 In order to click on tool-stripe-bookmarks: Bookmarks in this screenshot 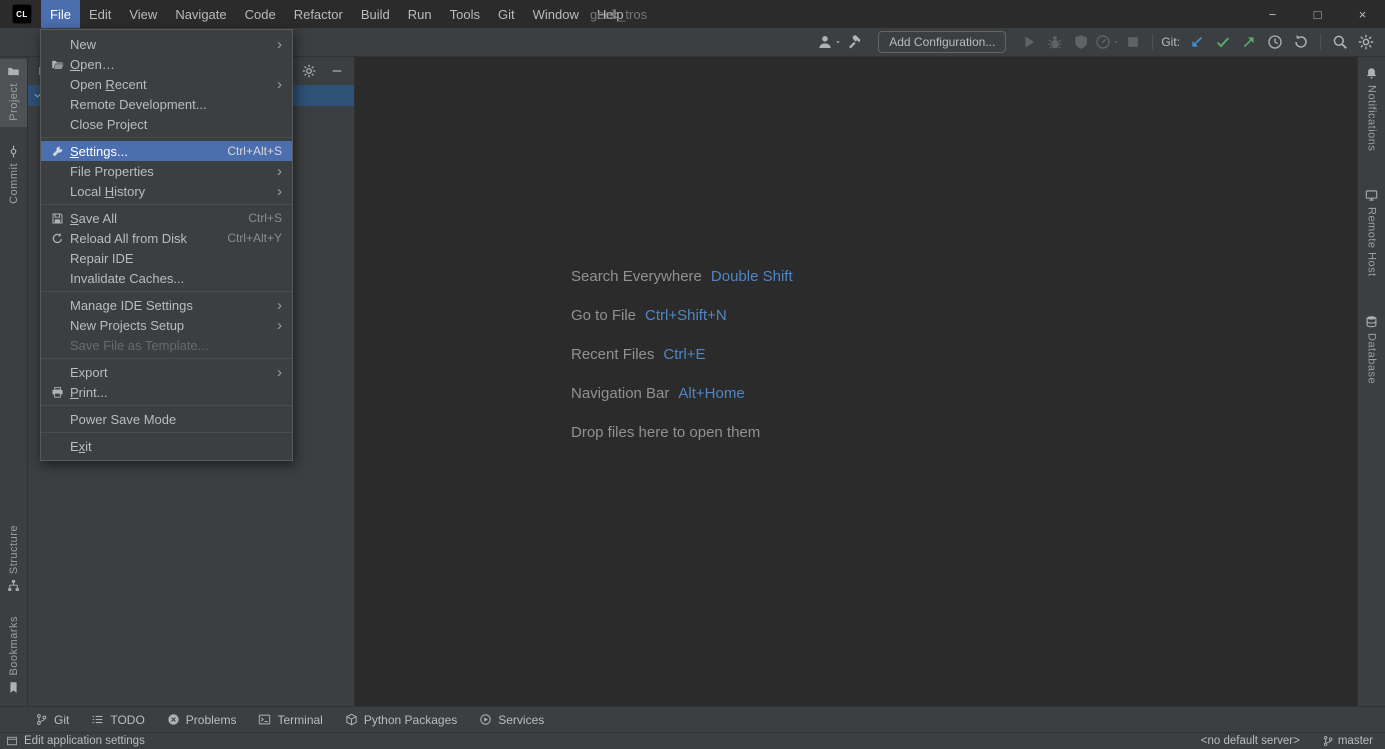, I will do `click(13, 655)`.